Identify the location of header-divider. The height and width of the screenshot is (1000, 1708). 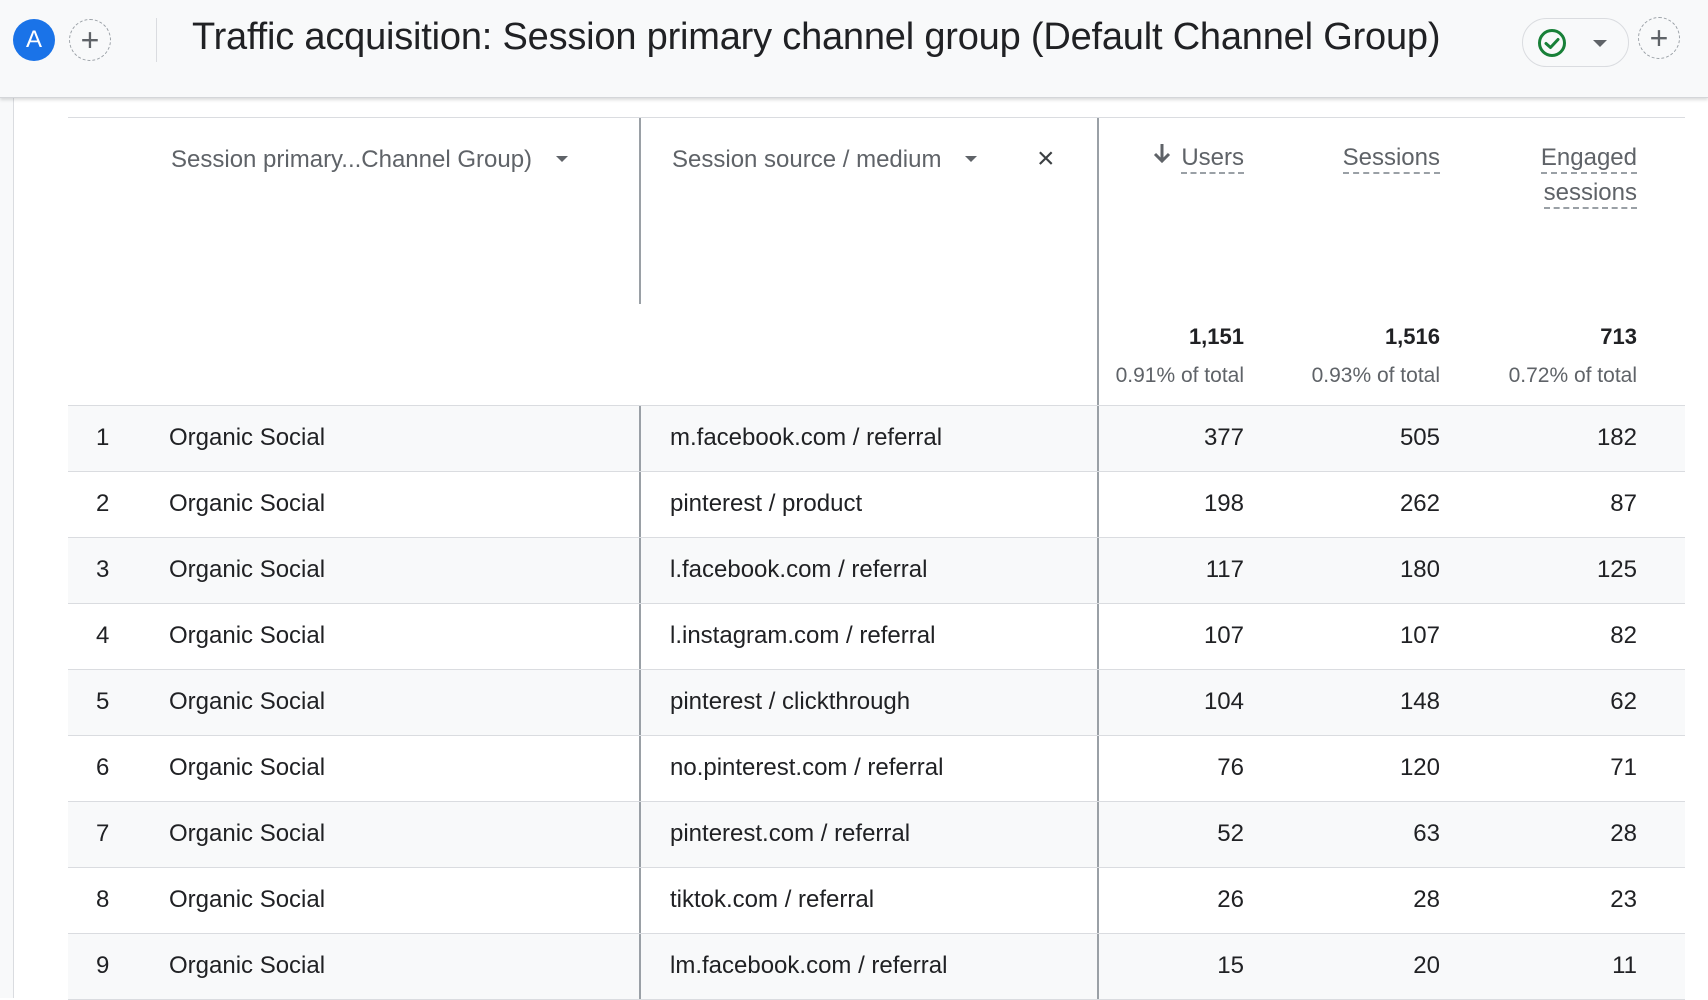
(156, 40).